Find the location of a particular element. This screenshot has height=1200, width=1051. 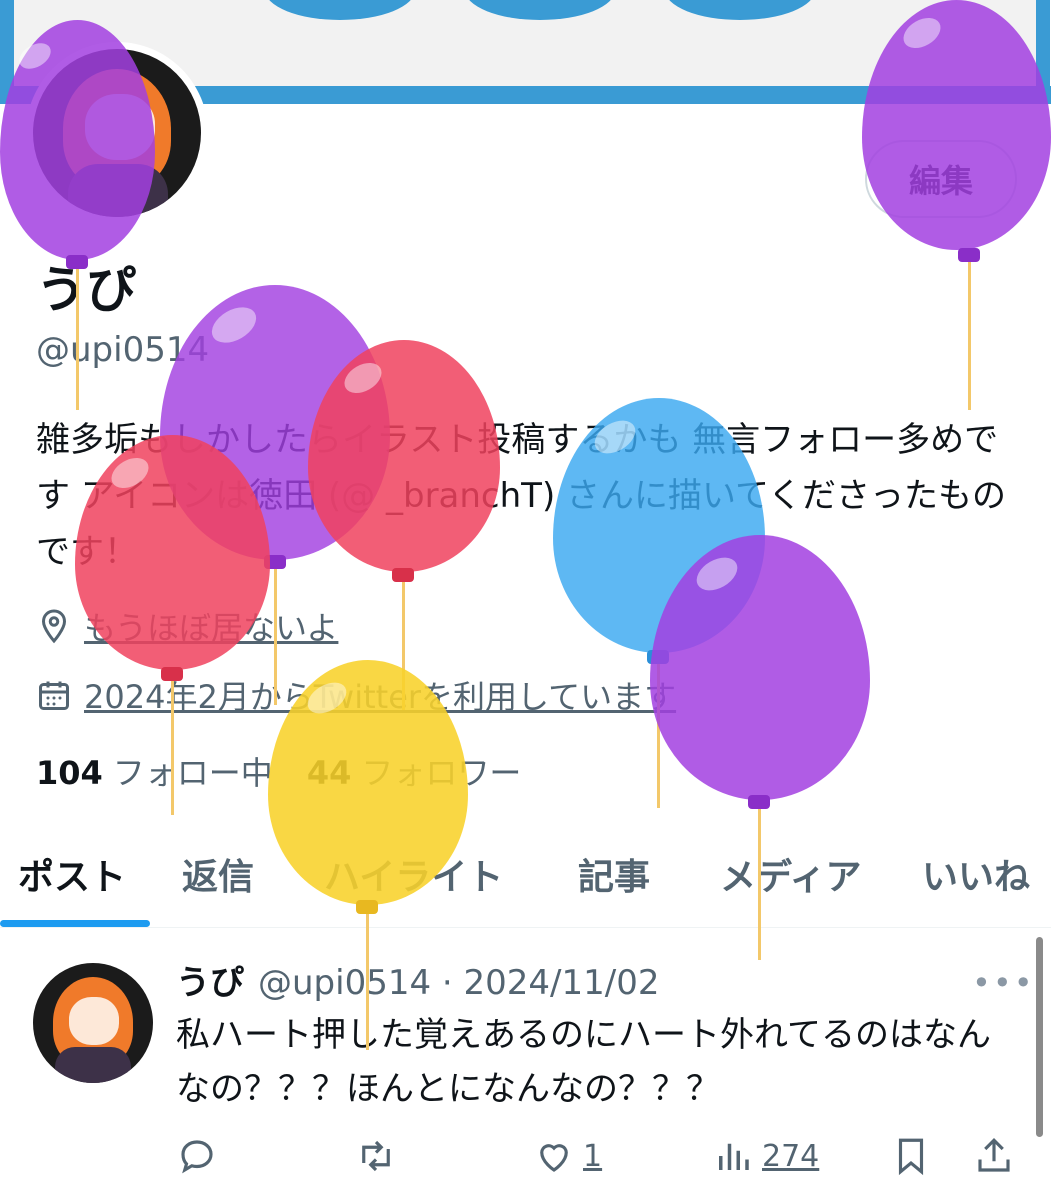

post-avatar is located at coordinates (93, 1023).